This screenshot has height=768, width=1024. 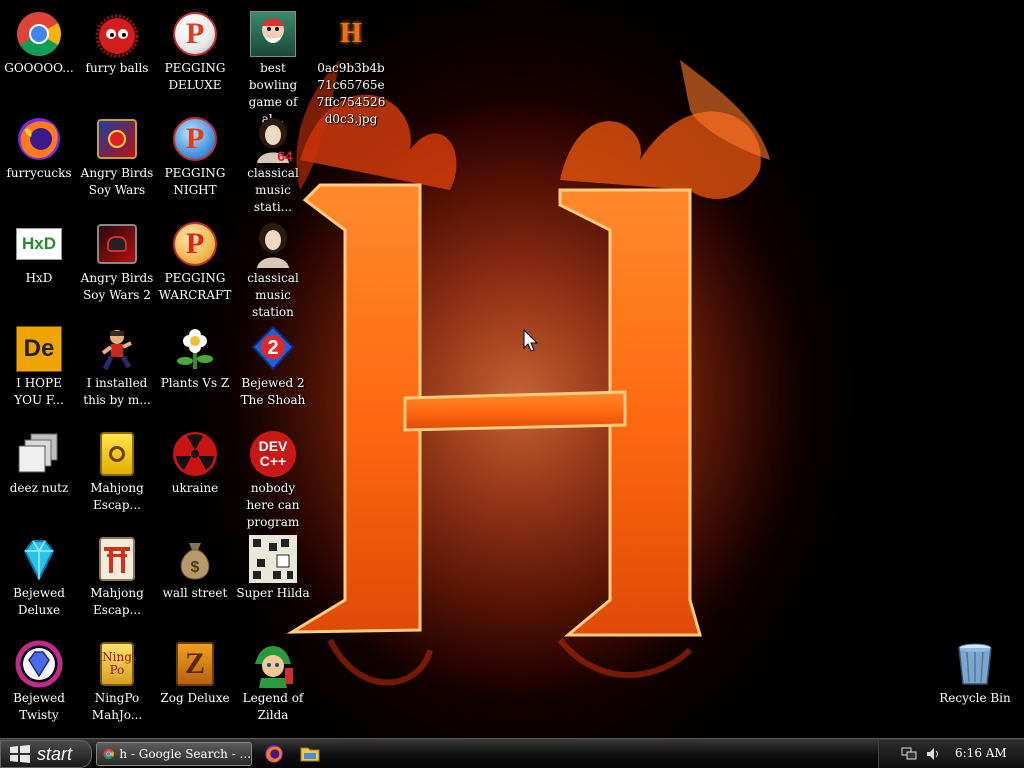 I want to click on start-button: start, so click(x=46, y=754).